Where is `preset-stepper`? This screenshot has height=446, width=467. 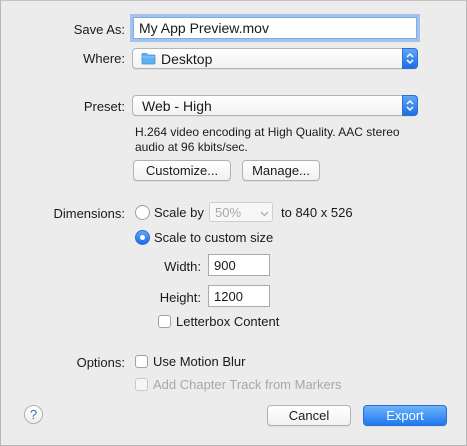
preset-stepper is located at coordinates (410, 105).